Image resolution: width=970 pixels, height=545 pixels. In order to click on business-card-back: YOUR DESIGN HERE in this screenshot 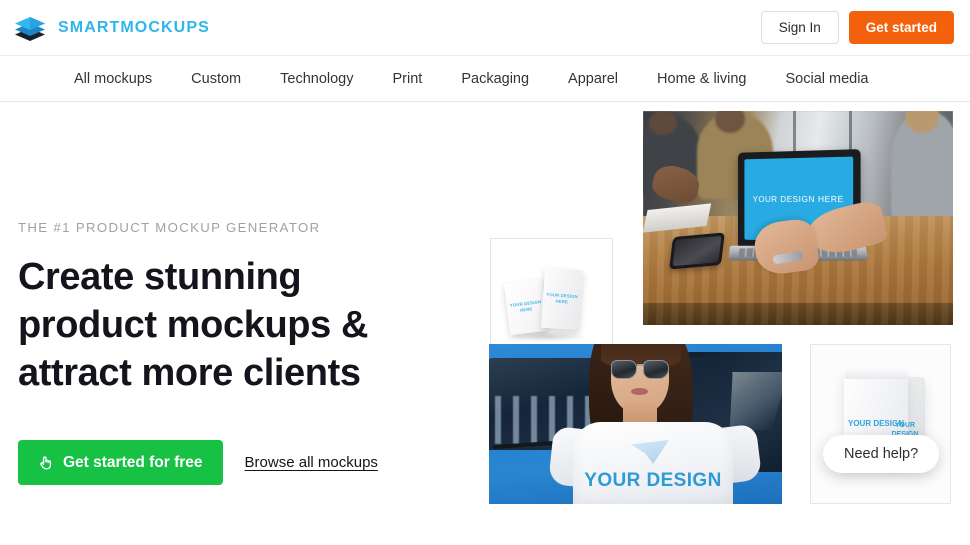, I will do `click(562, 299)`.